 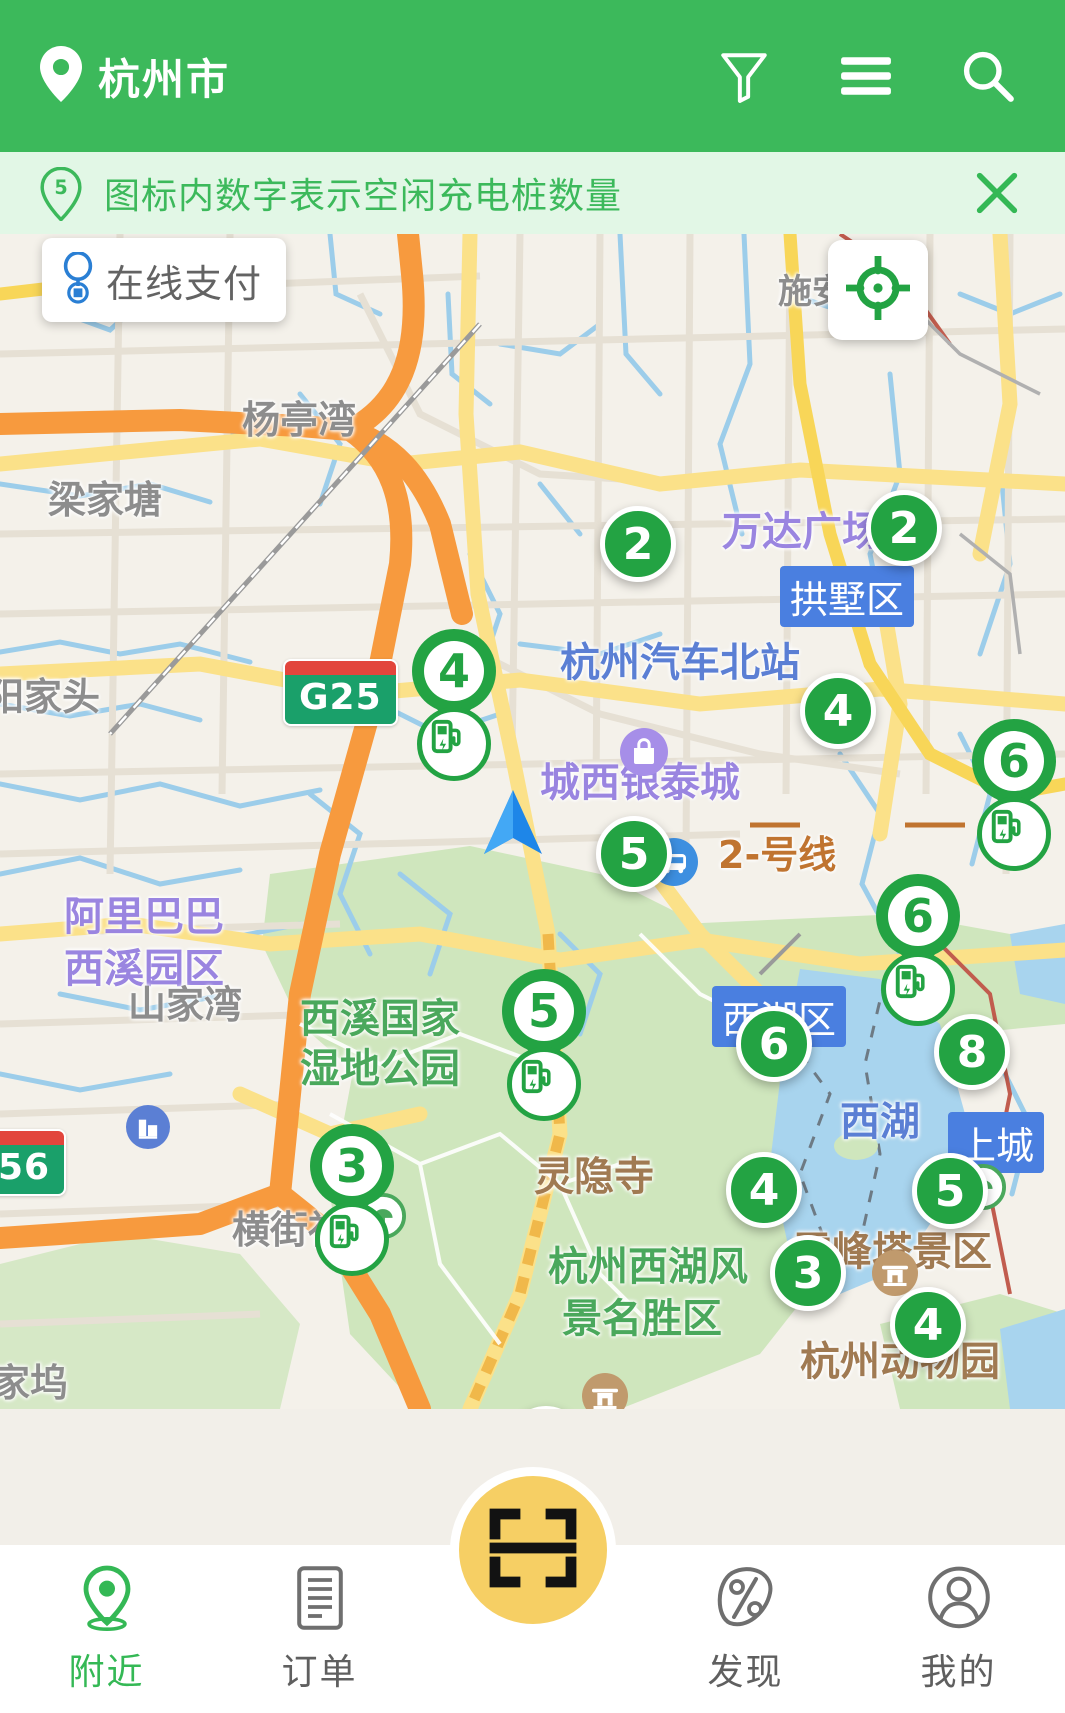 I want to click on city-name: 杭州市, so click(x=164, y=79).